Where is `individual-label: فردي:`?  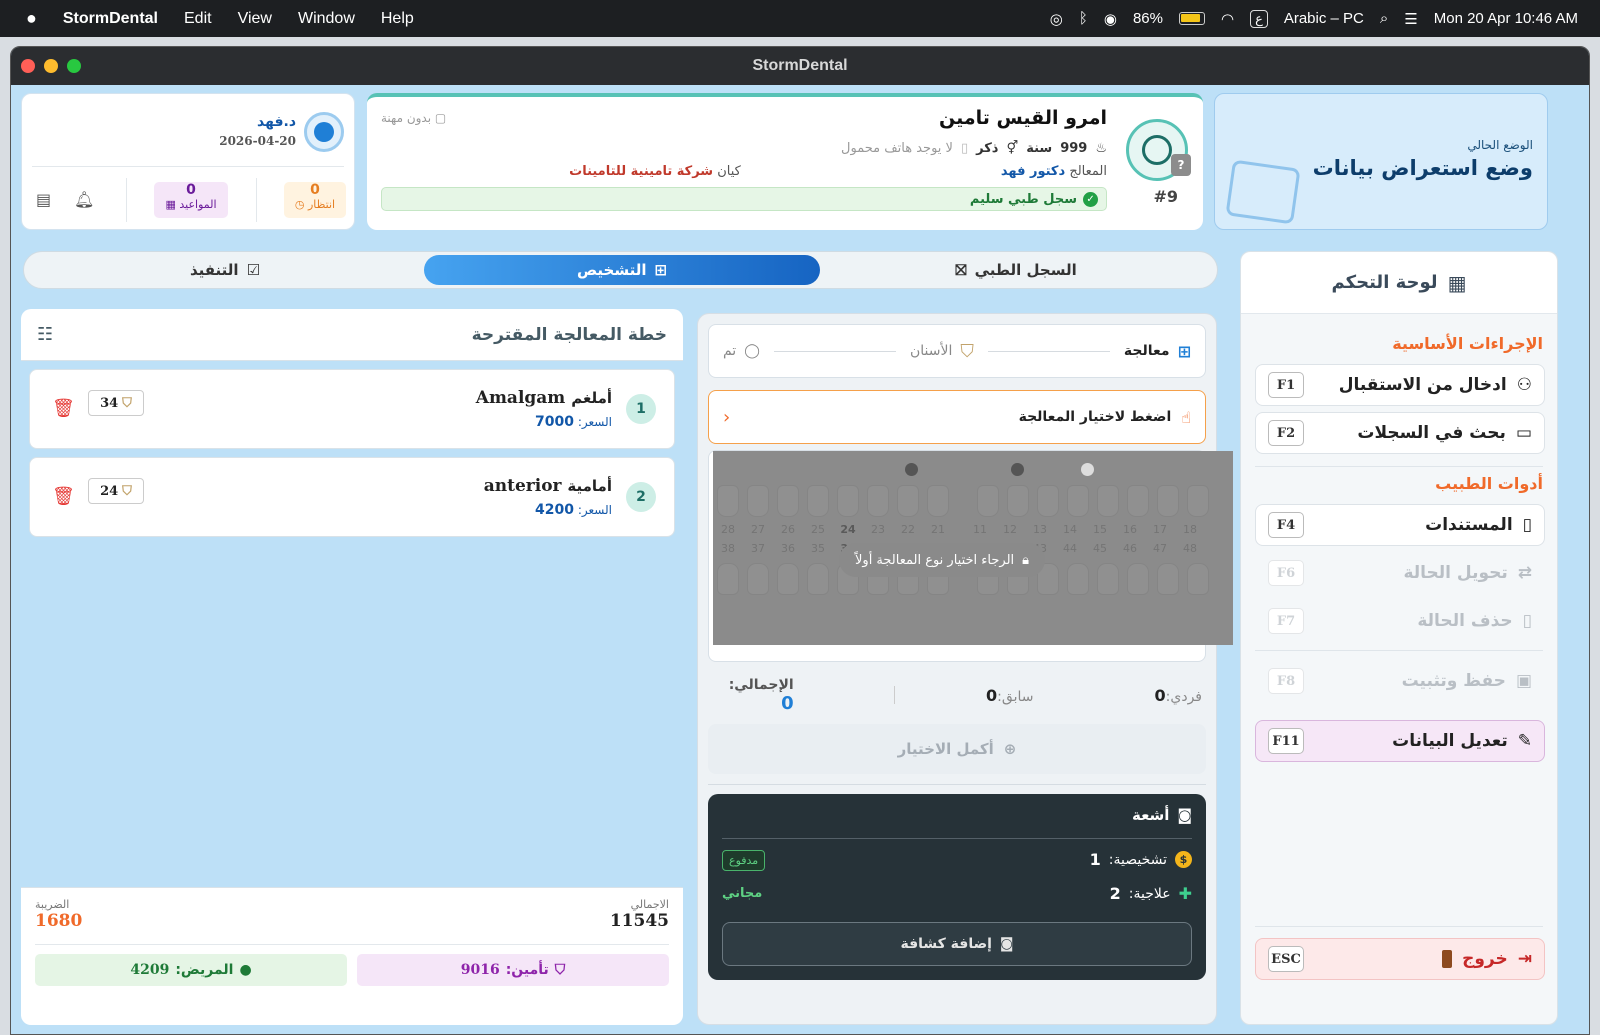 individual-label: فردي: is located at coordinates (1183, 696).